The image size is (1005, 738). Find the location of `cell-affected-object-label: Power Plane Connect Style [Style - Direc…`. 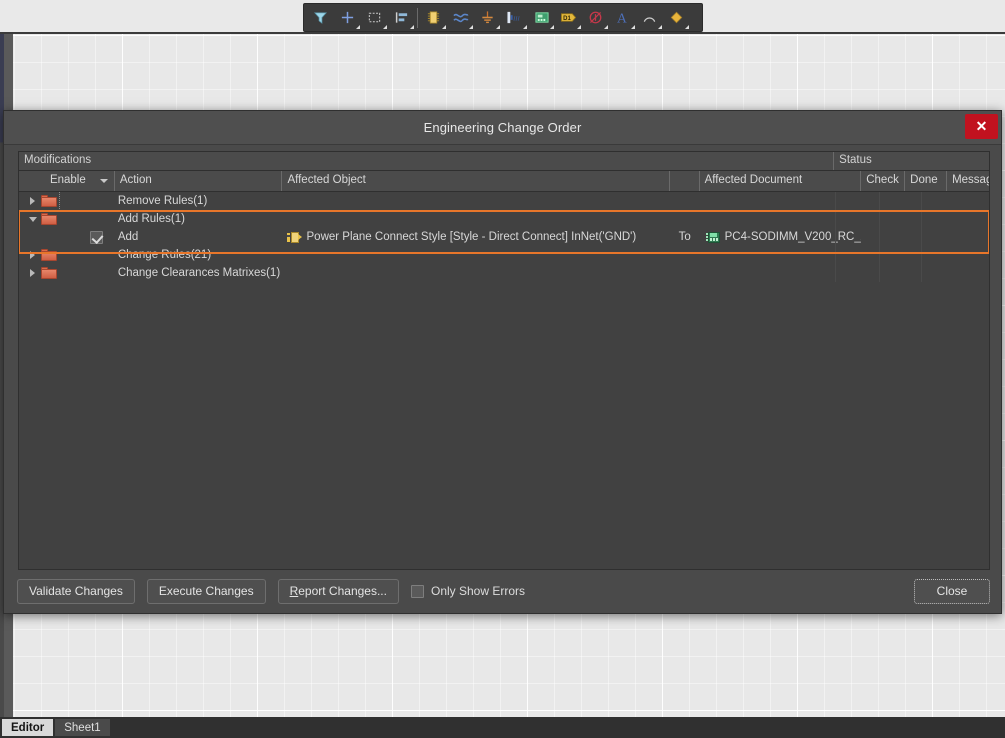

cell-affected-object-label: Power Plane Connect Style [Style - Direc… is located at coordinates (471, 237).